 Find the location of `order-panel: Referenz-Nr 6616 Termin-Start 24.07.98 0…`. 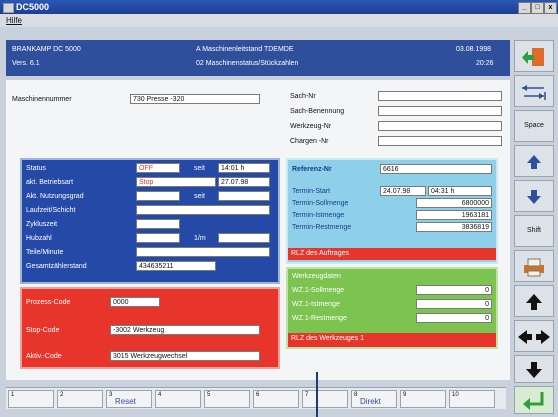

order-panel: Referenz-Nr 6616 Termin-Start 24.07.98 0… is located at coordinates (392, 211).